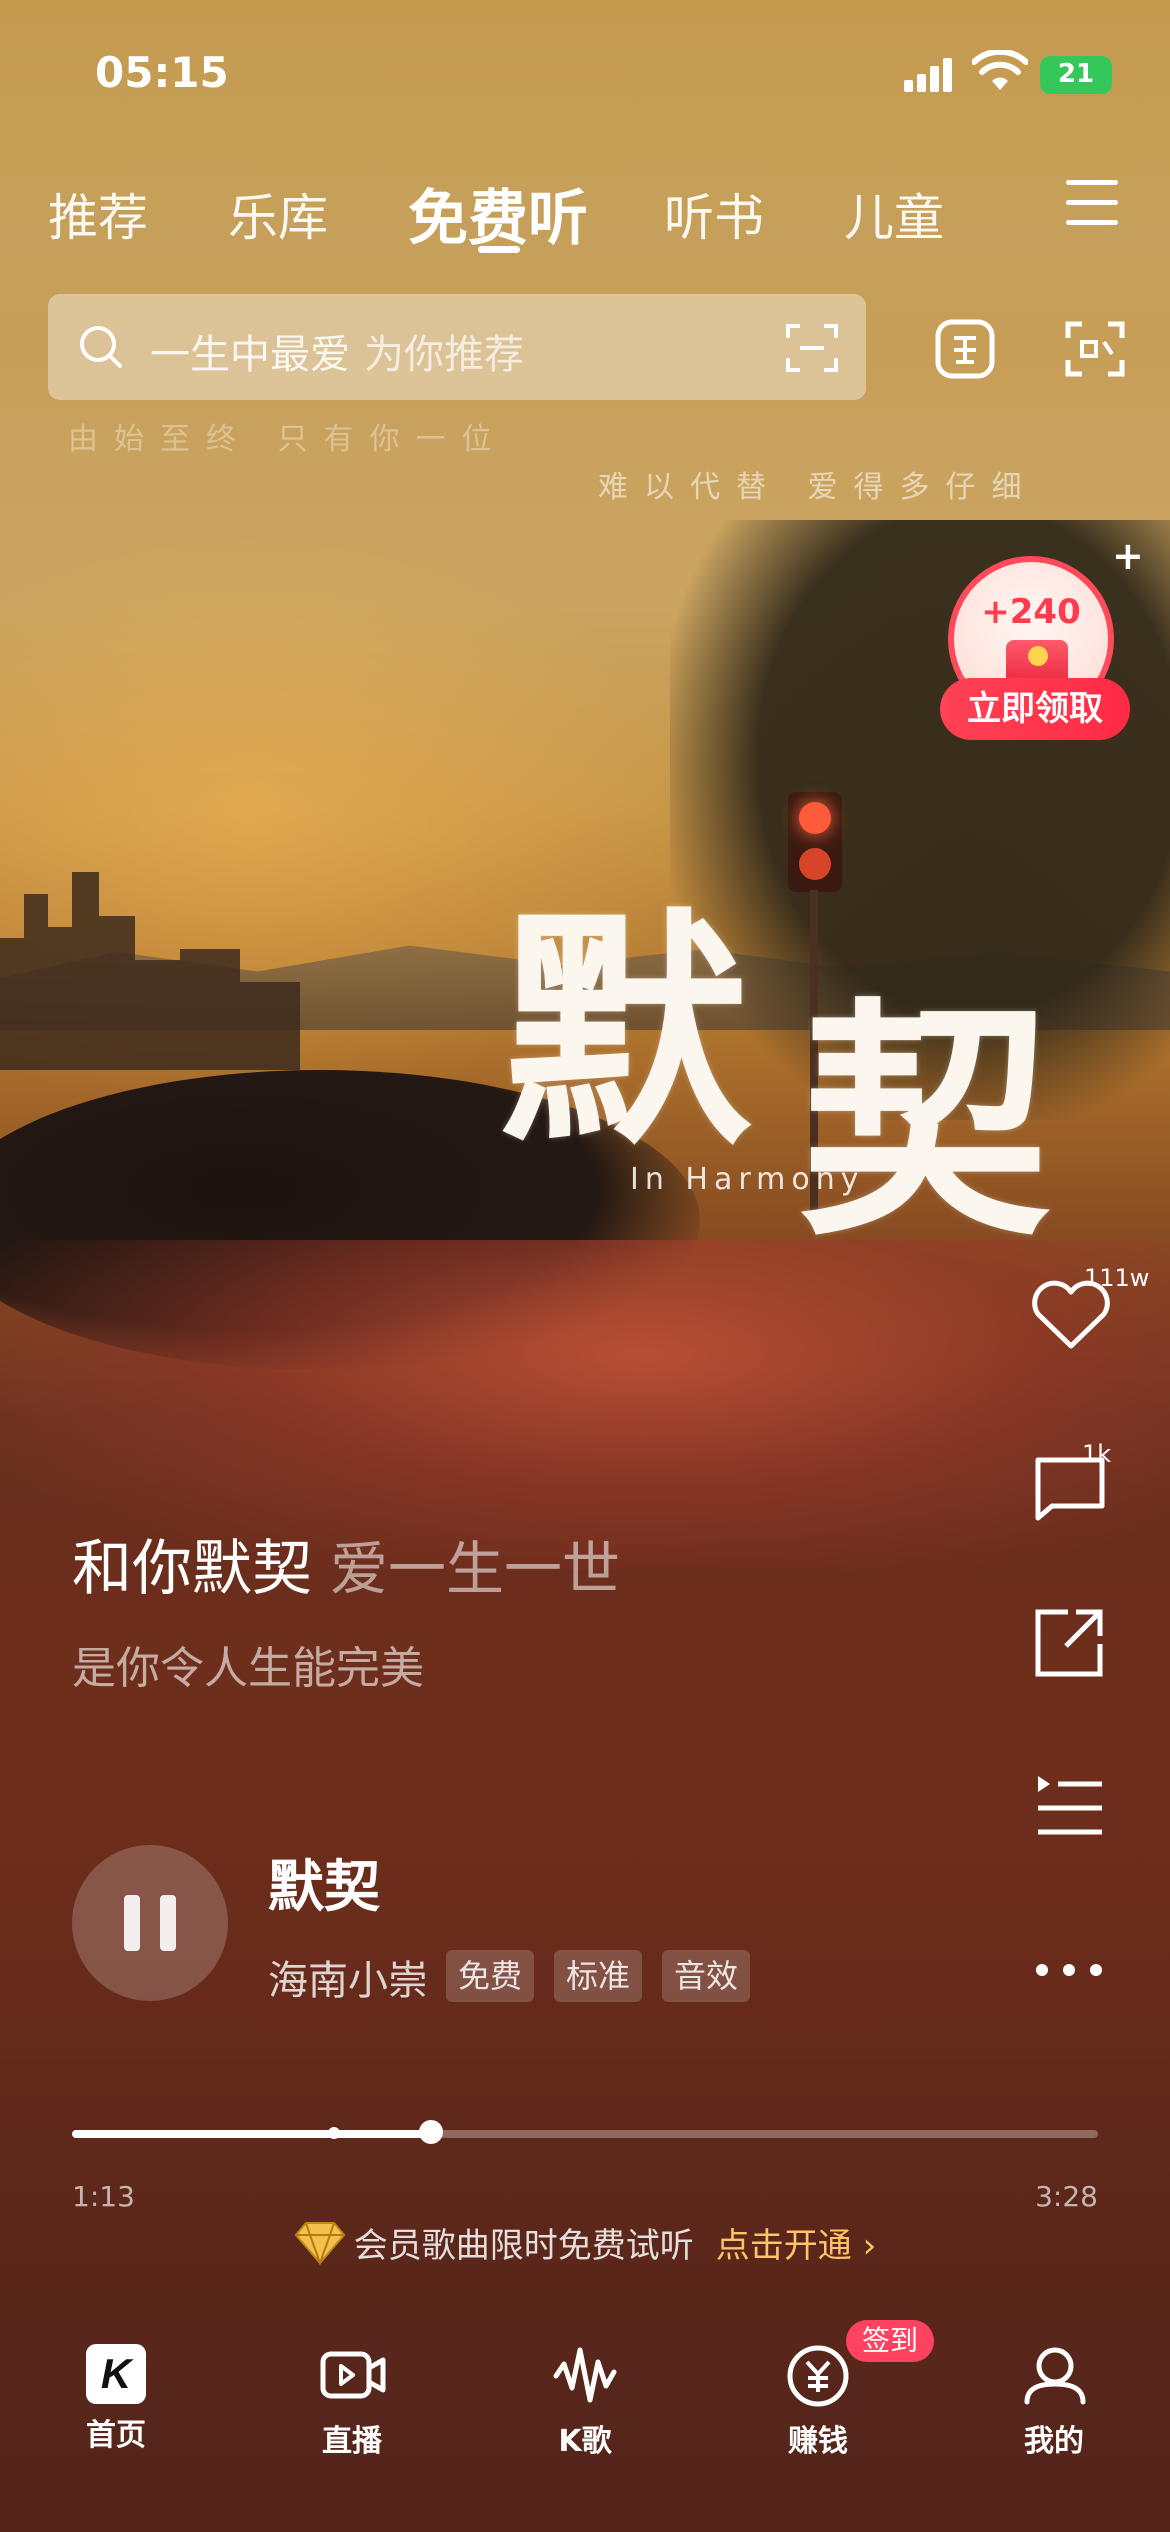  What do you see at coordinates (431, 2132) in the screenshot?
I see `progress-knob` at bounding box center [431, 2132].